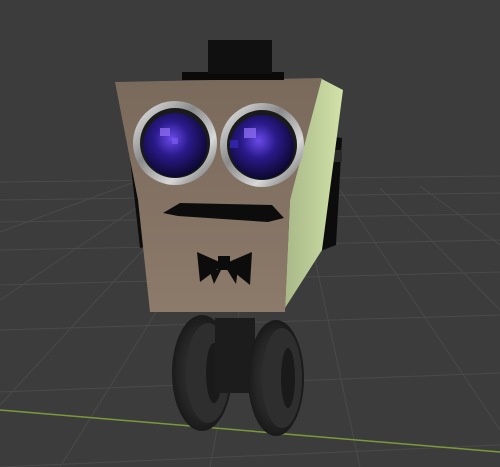 The image size is (500, 467). I want to click on top-hat-icon, so click(233, 60).